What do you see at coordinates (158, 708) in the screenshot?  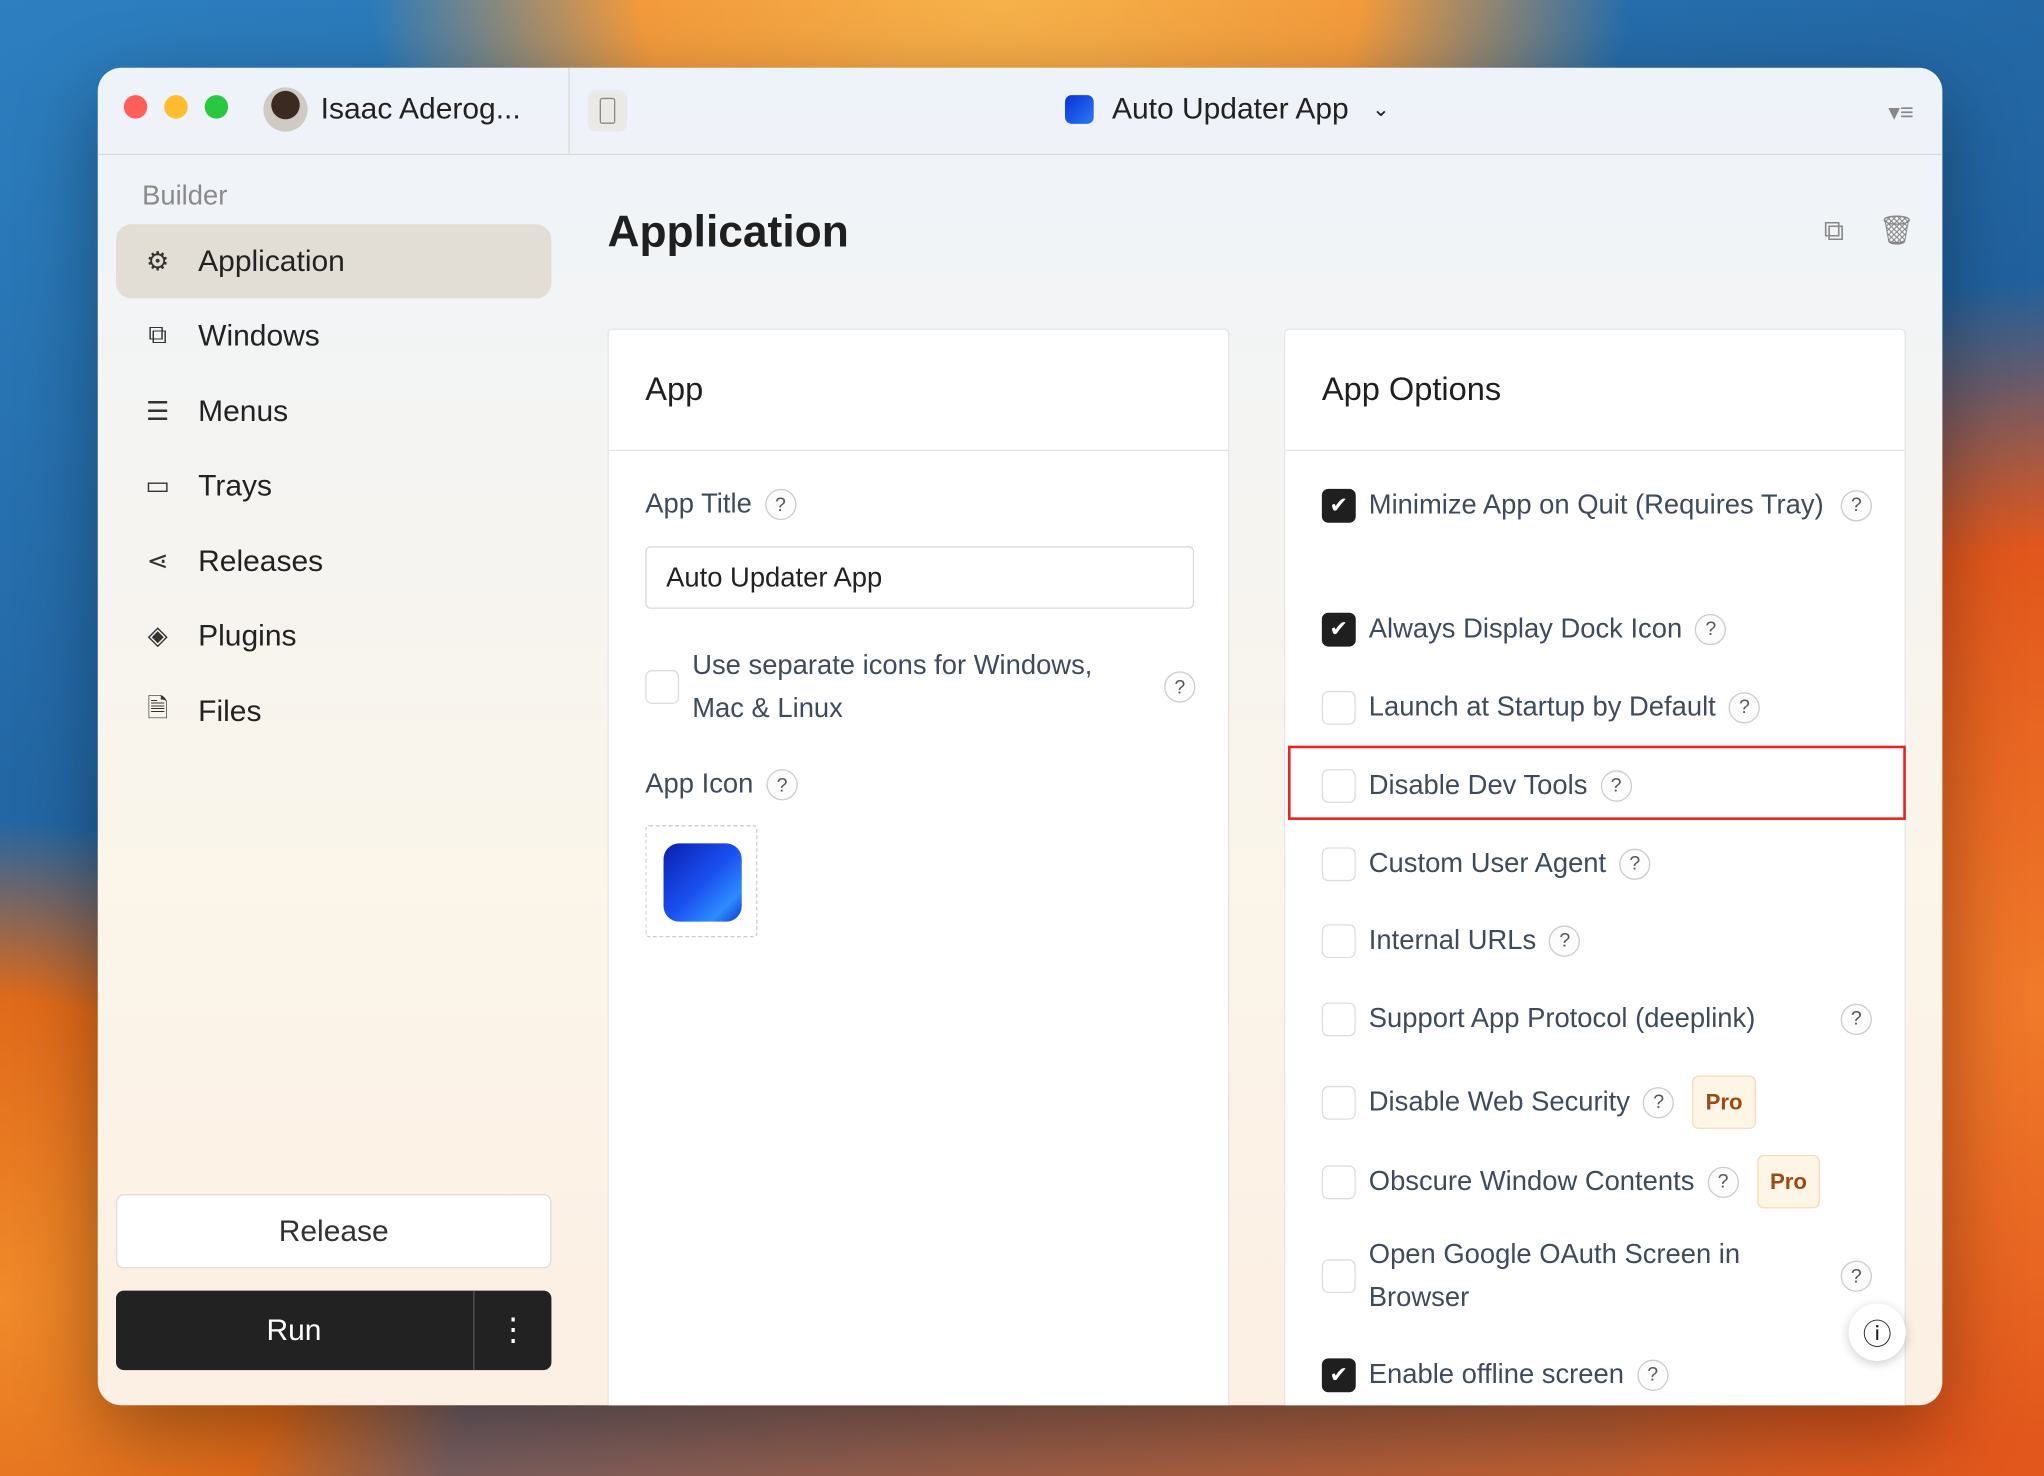 I see `file-icon: 🗎` at bounding box center [158, 708].